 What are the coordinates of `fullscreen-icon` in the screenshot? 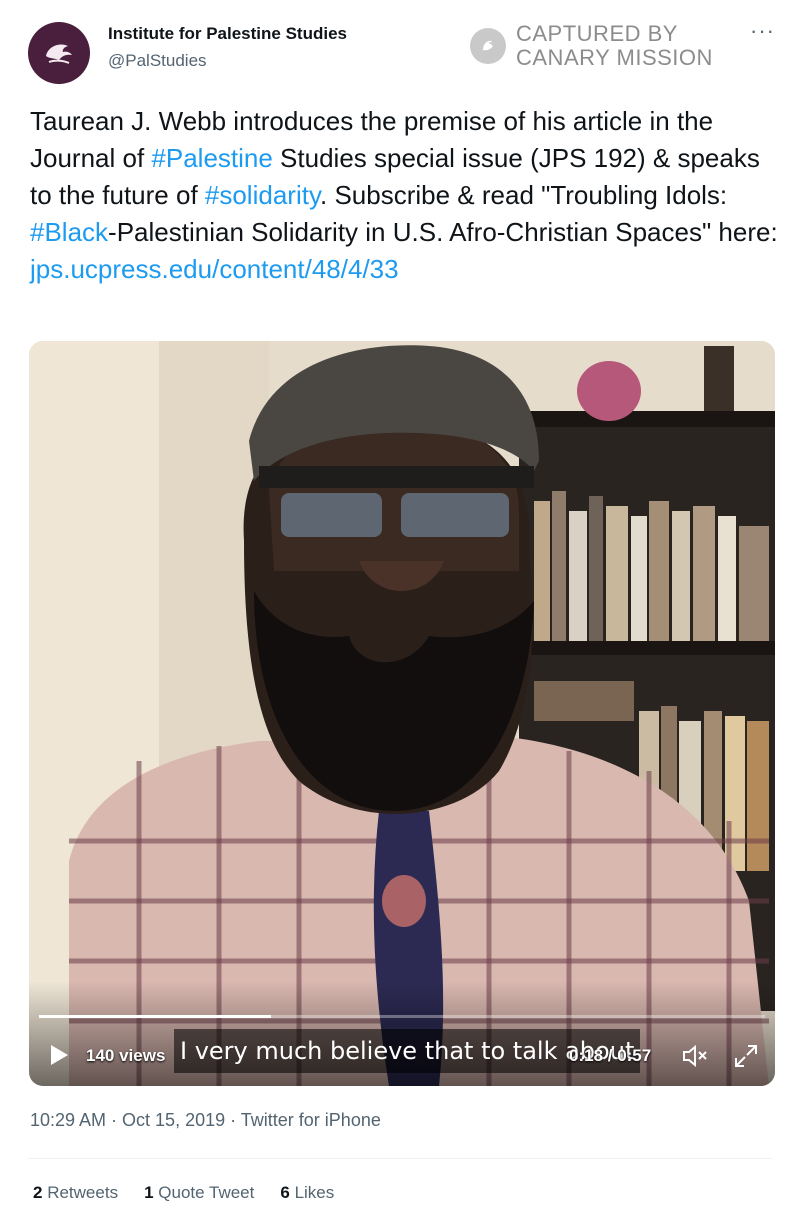 It's located at (746, 1056).